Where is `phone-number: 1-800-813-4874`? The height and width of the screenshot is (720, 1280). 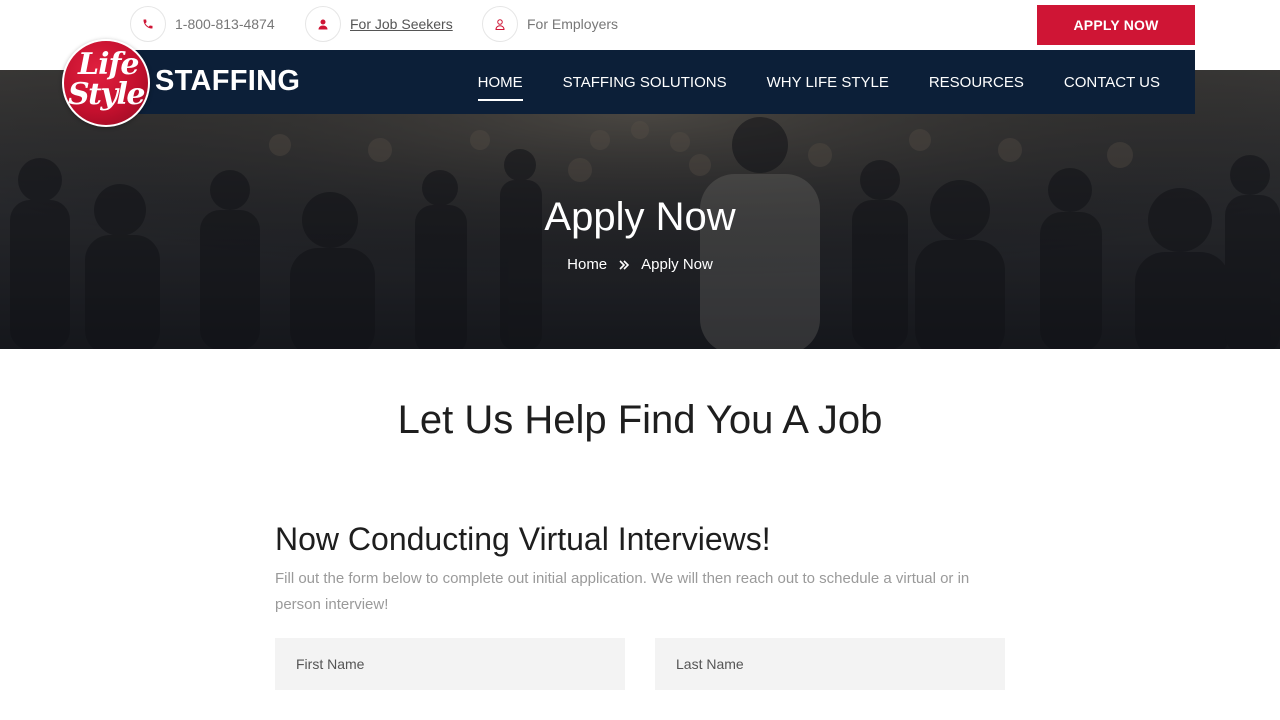 phone-number: 1-800-813-4874 is located at coordinates (225, 24).